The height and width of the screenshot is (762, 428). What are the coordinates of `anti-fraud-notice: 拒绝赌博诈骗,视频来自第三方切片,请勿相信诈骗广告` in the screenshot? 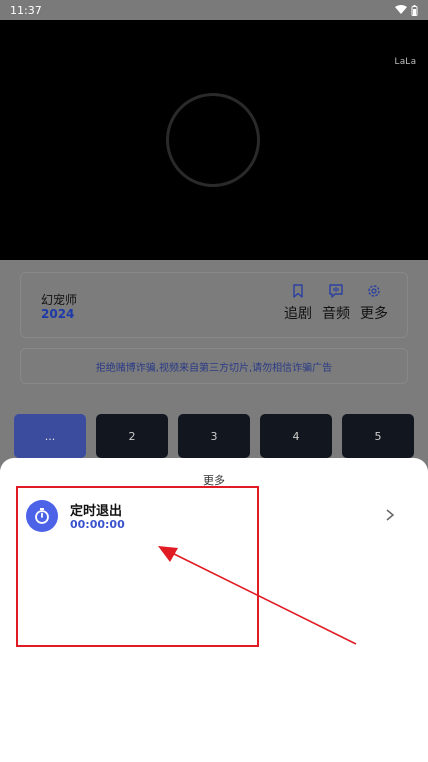 It's located at (214, 366).